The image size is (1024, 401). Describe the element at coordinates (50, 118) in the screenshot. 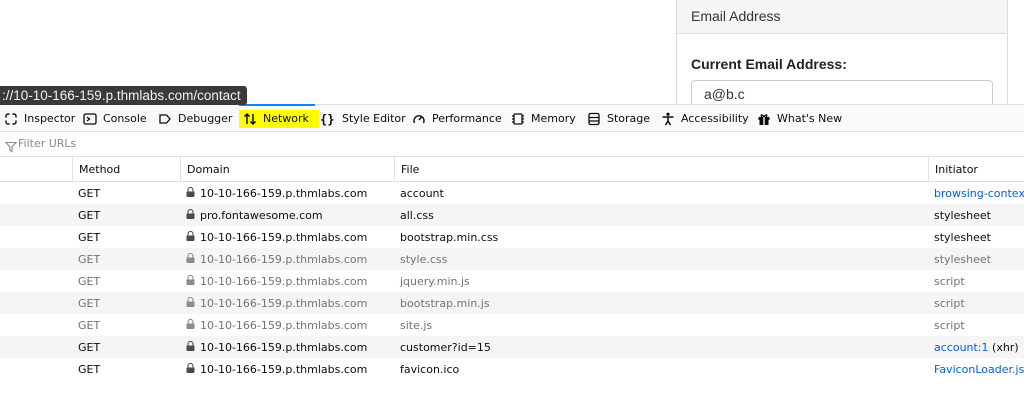

I see `tab-label: Inspector` at that location.